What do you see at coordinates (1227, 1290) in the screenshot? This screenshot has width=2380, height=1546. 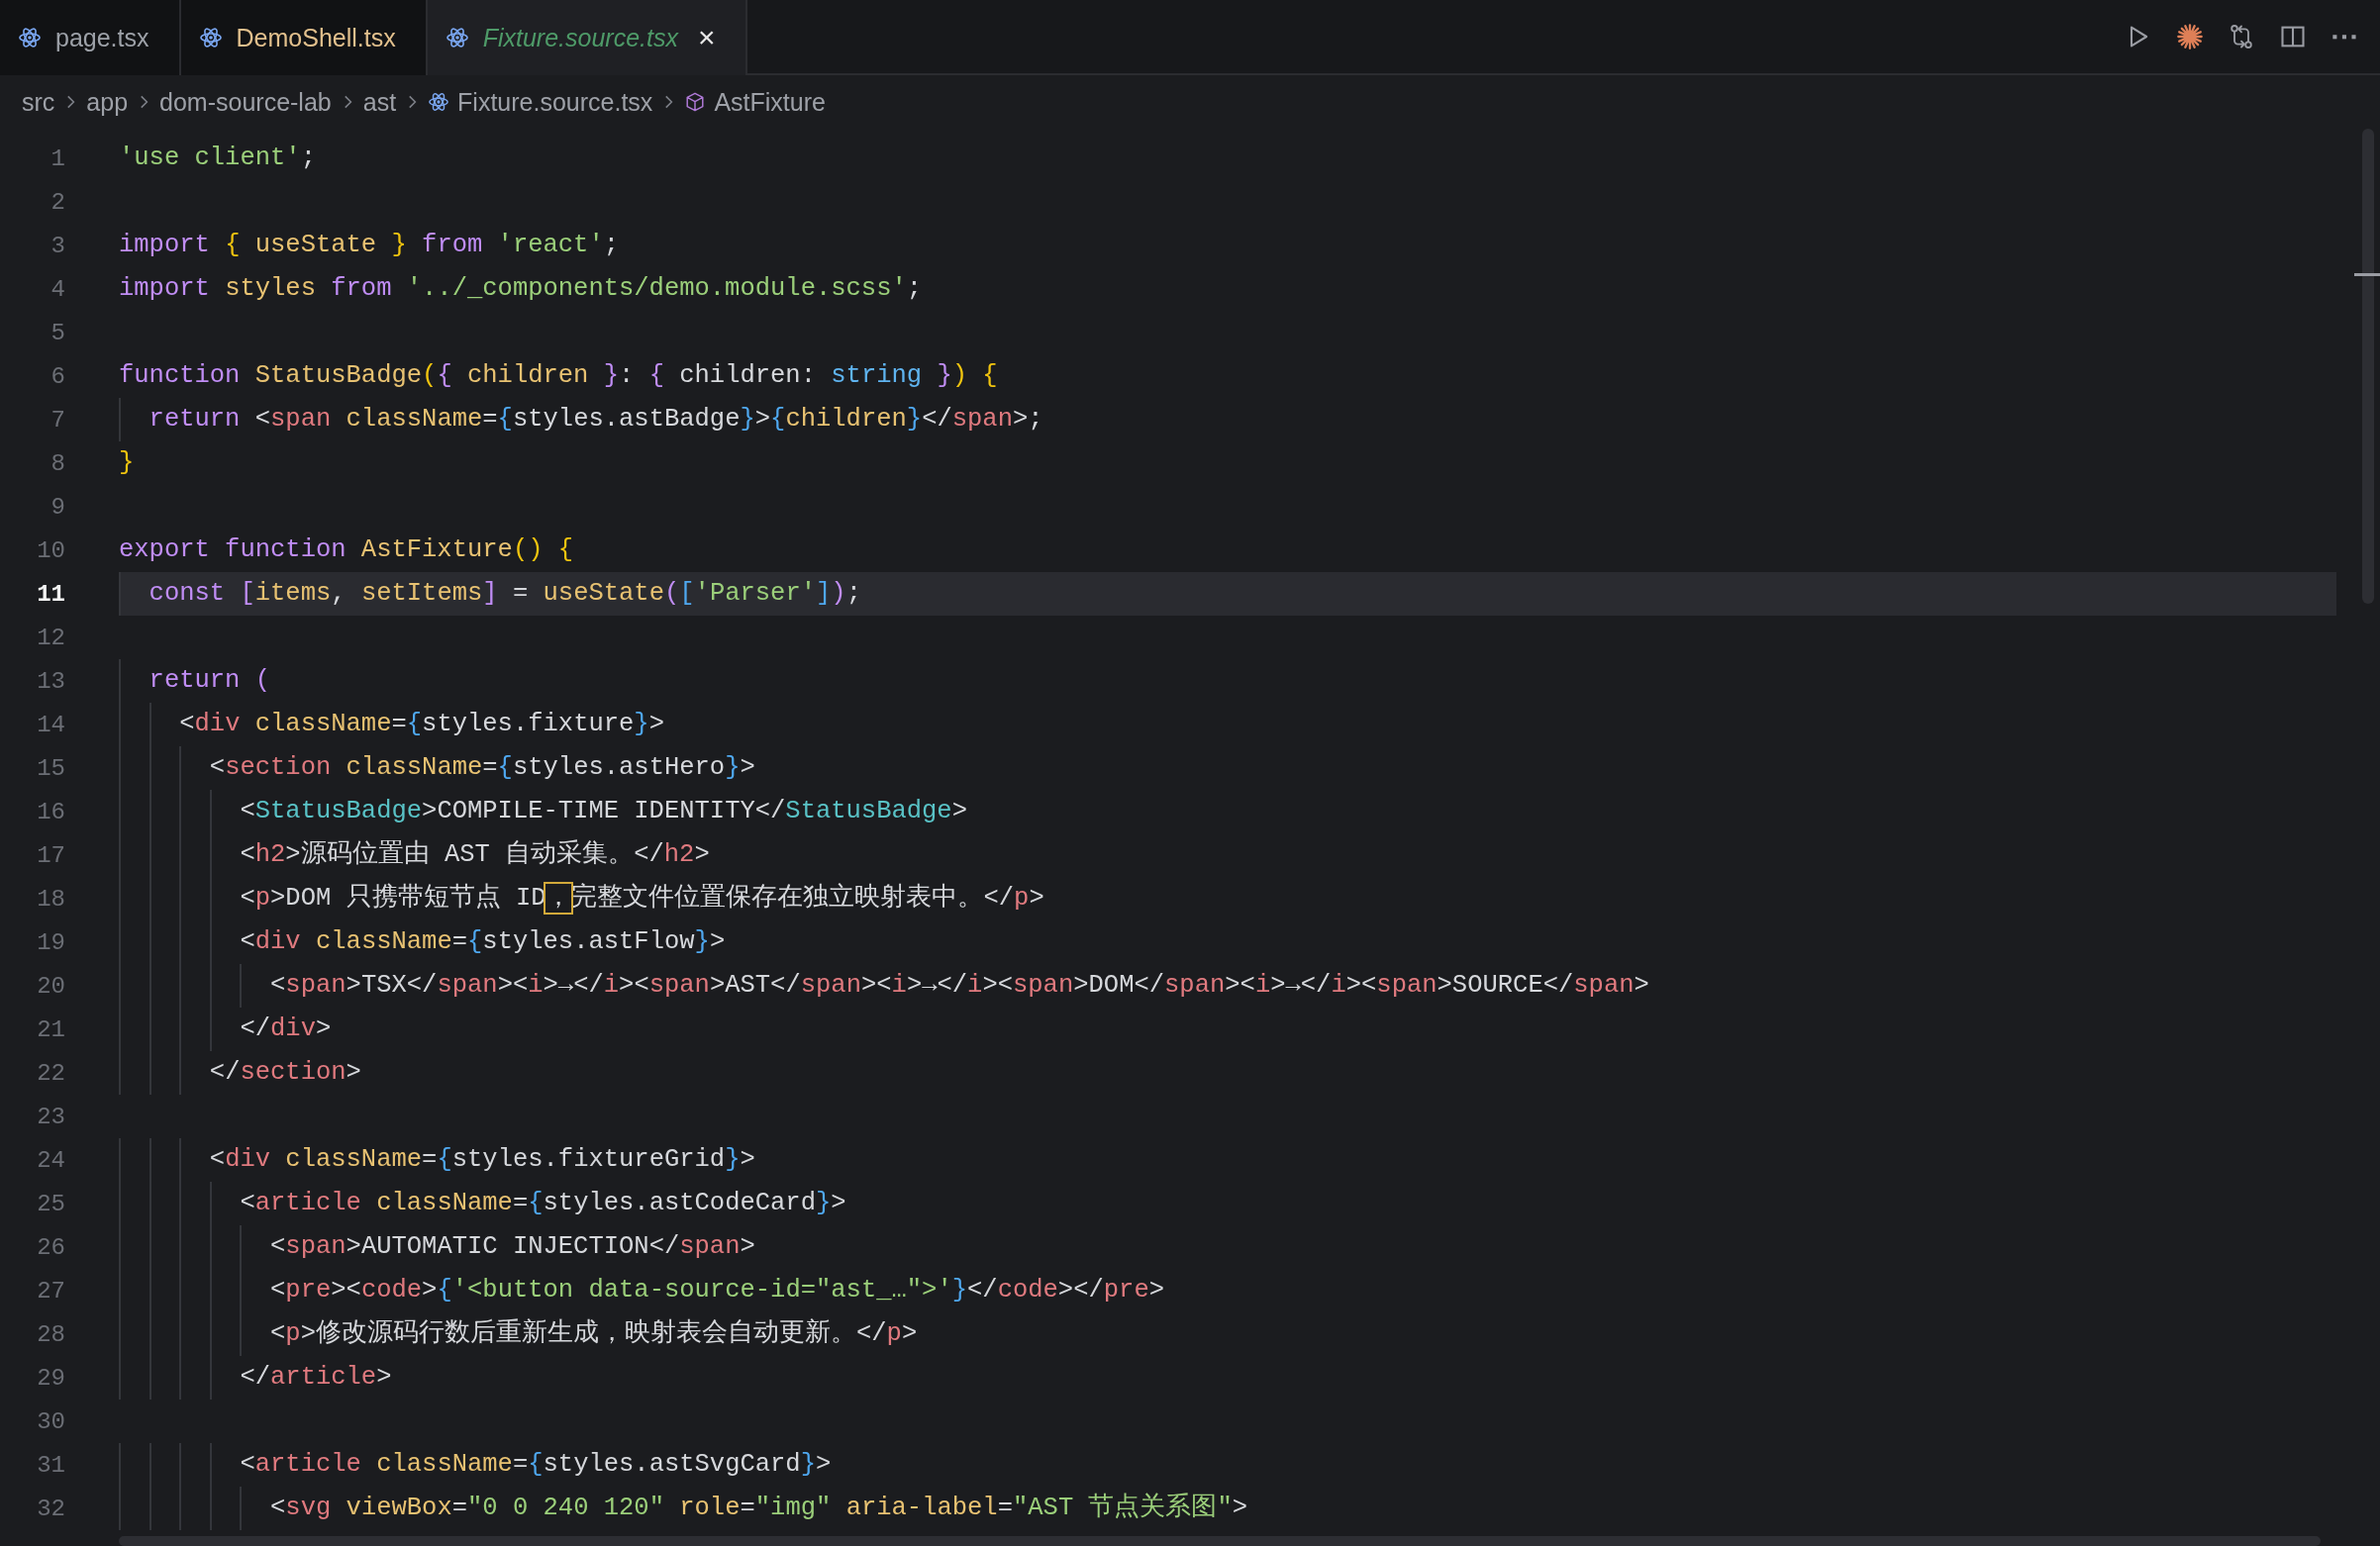 I see `code-line: <pre><code>{'<button data-source-id="ast_…">'}</code></pre>` at bounding box center [1227, 1290].